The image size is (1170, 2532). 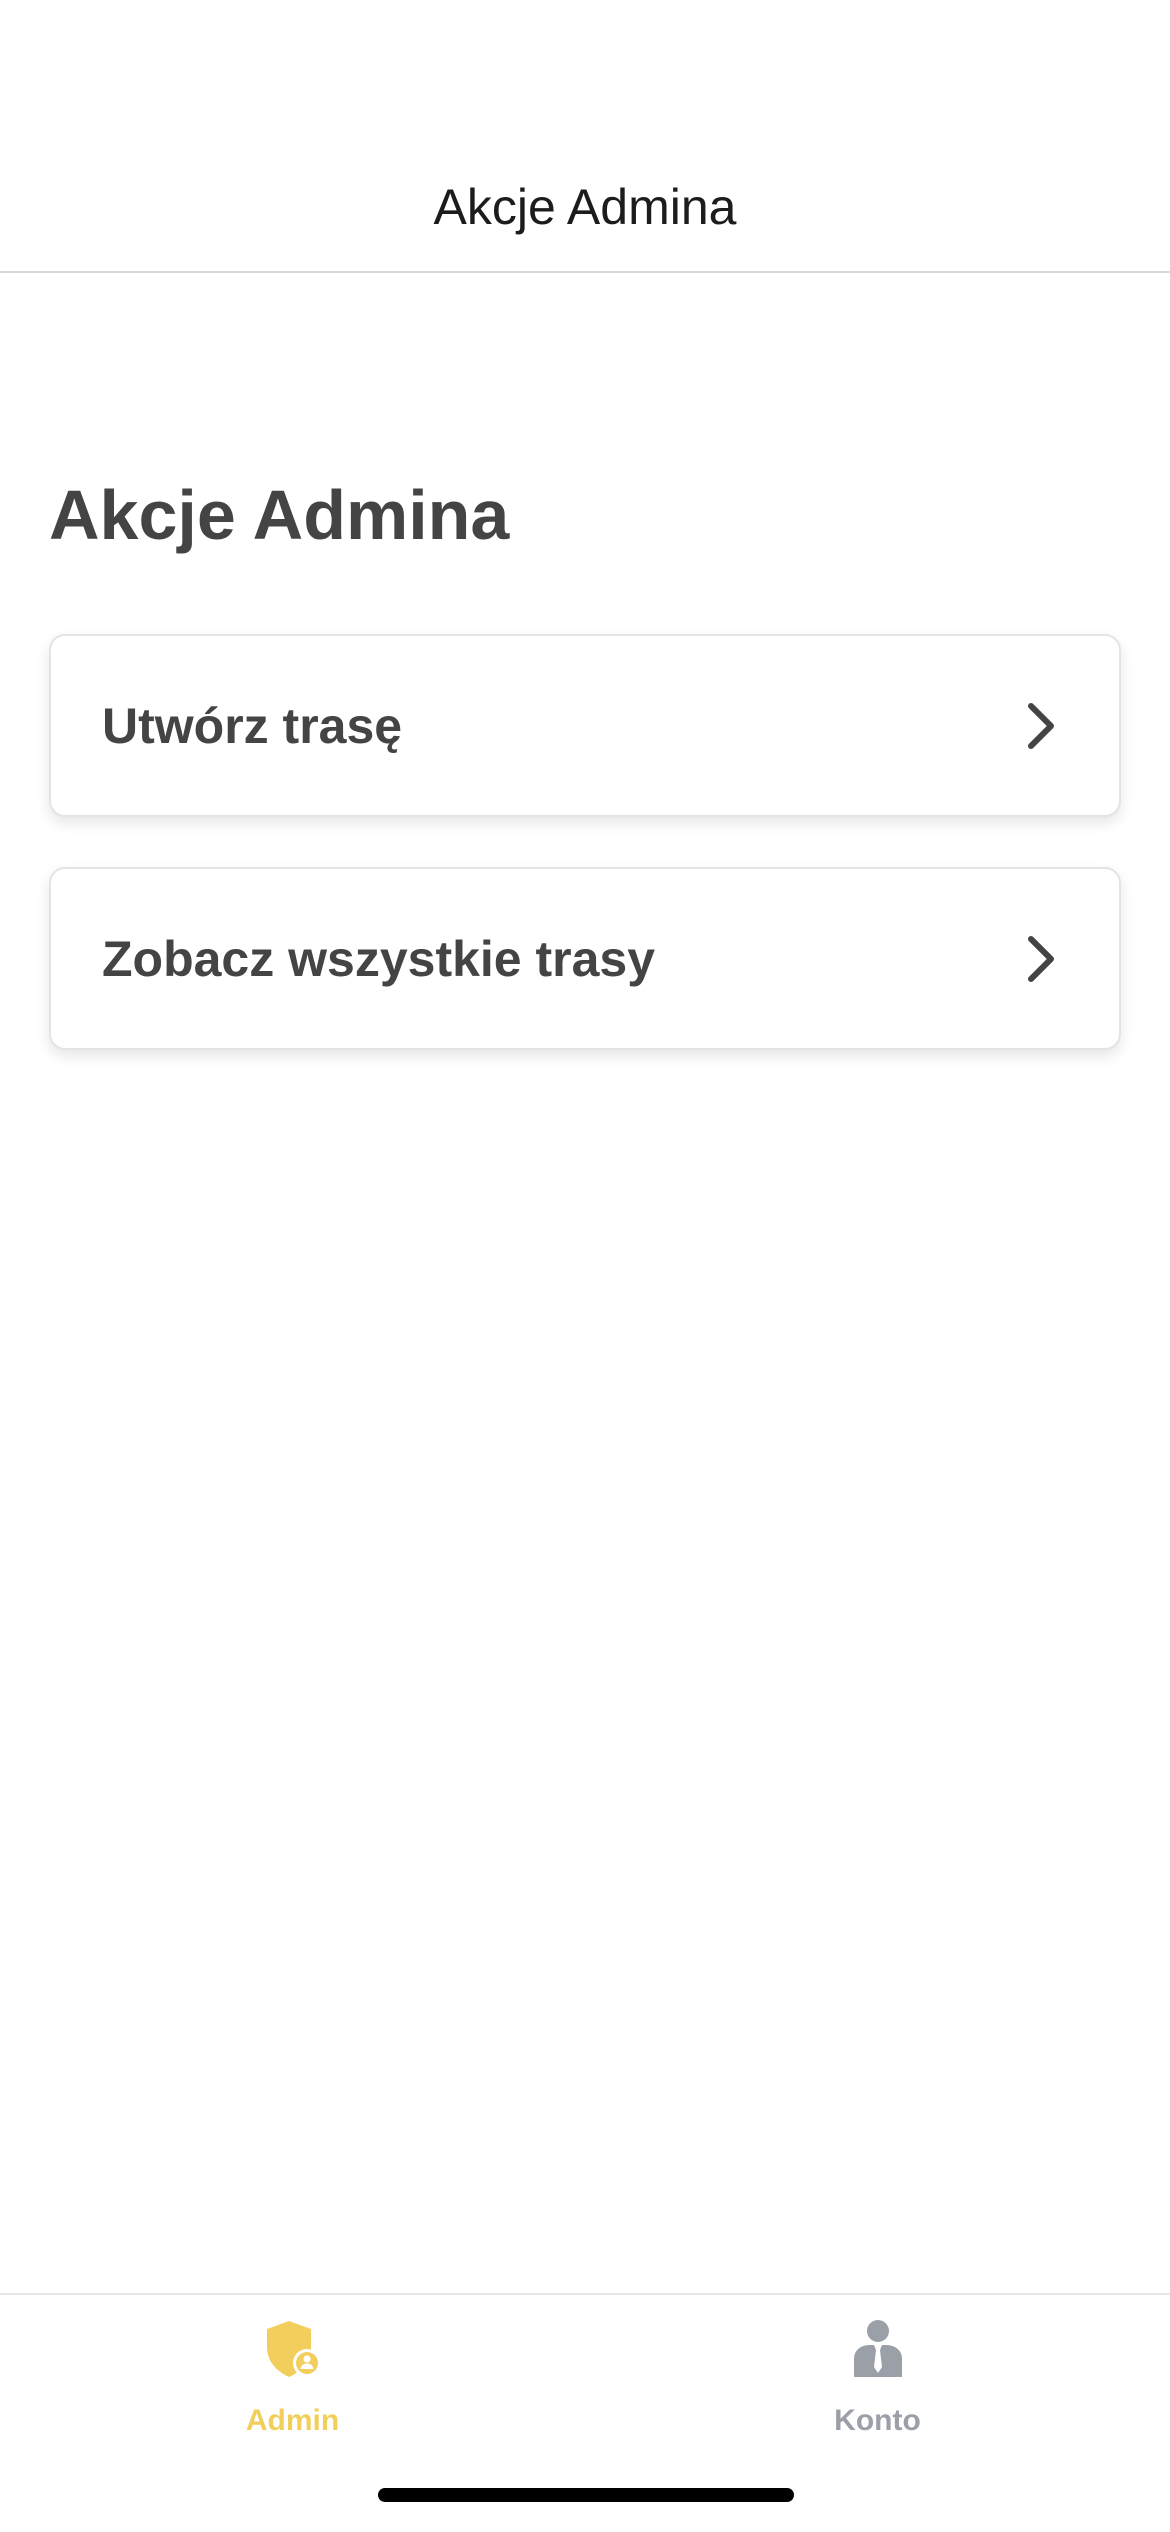 I want to click on tab-konto: Konto, so click(x=877, y=2375).